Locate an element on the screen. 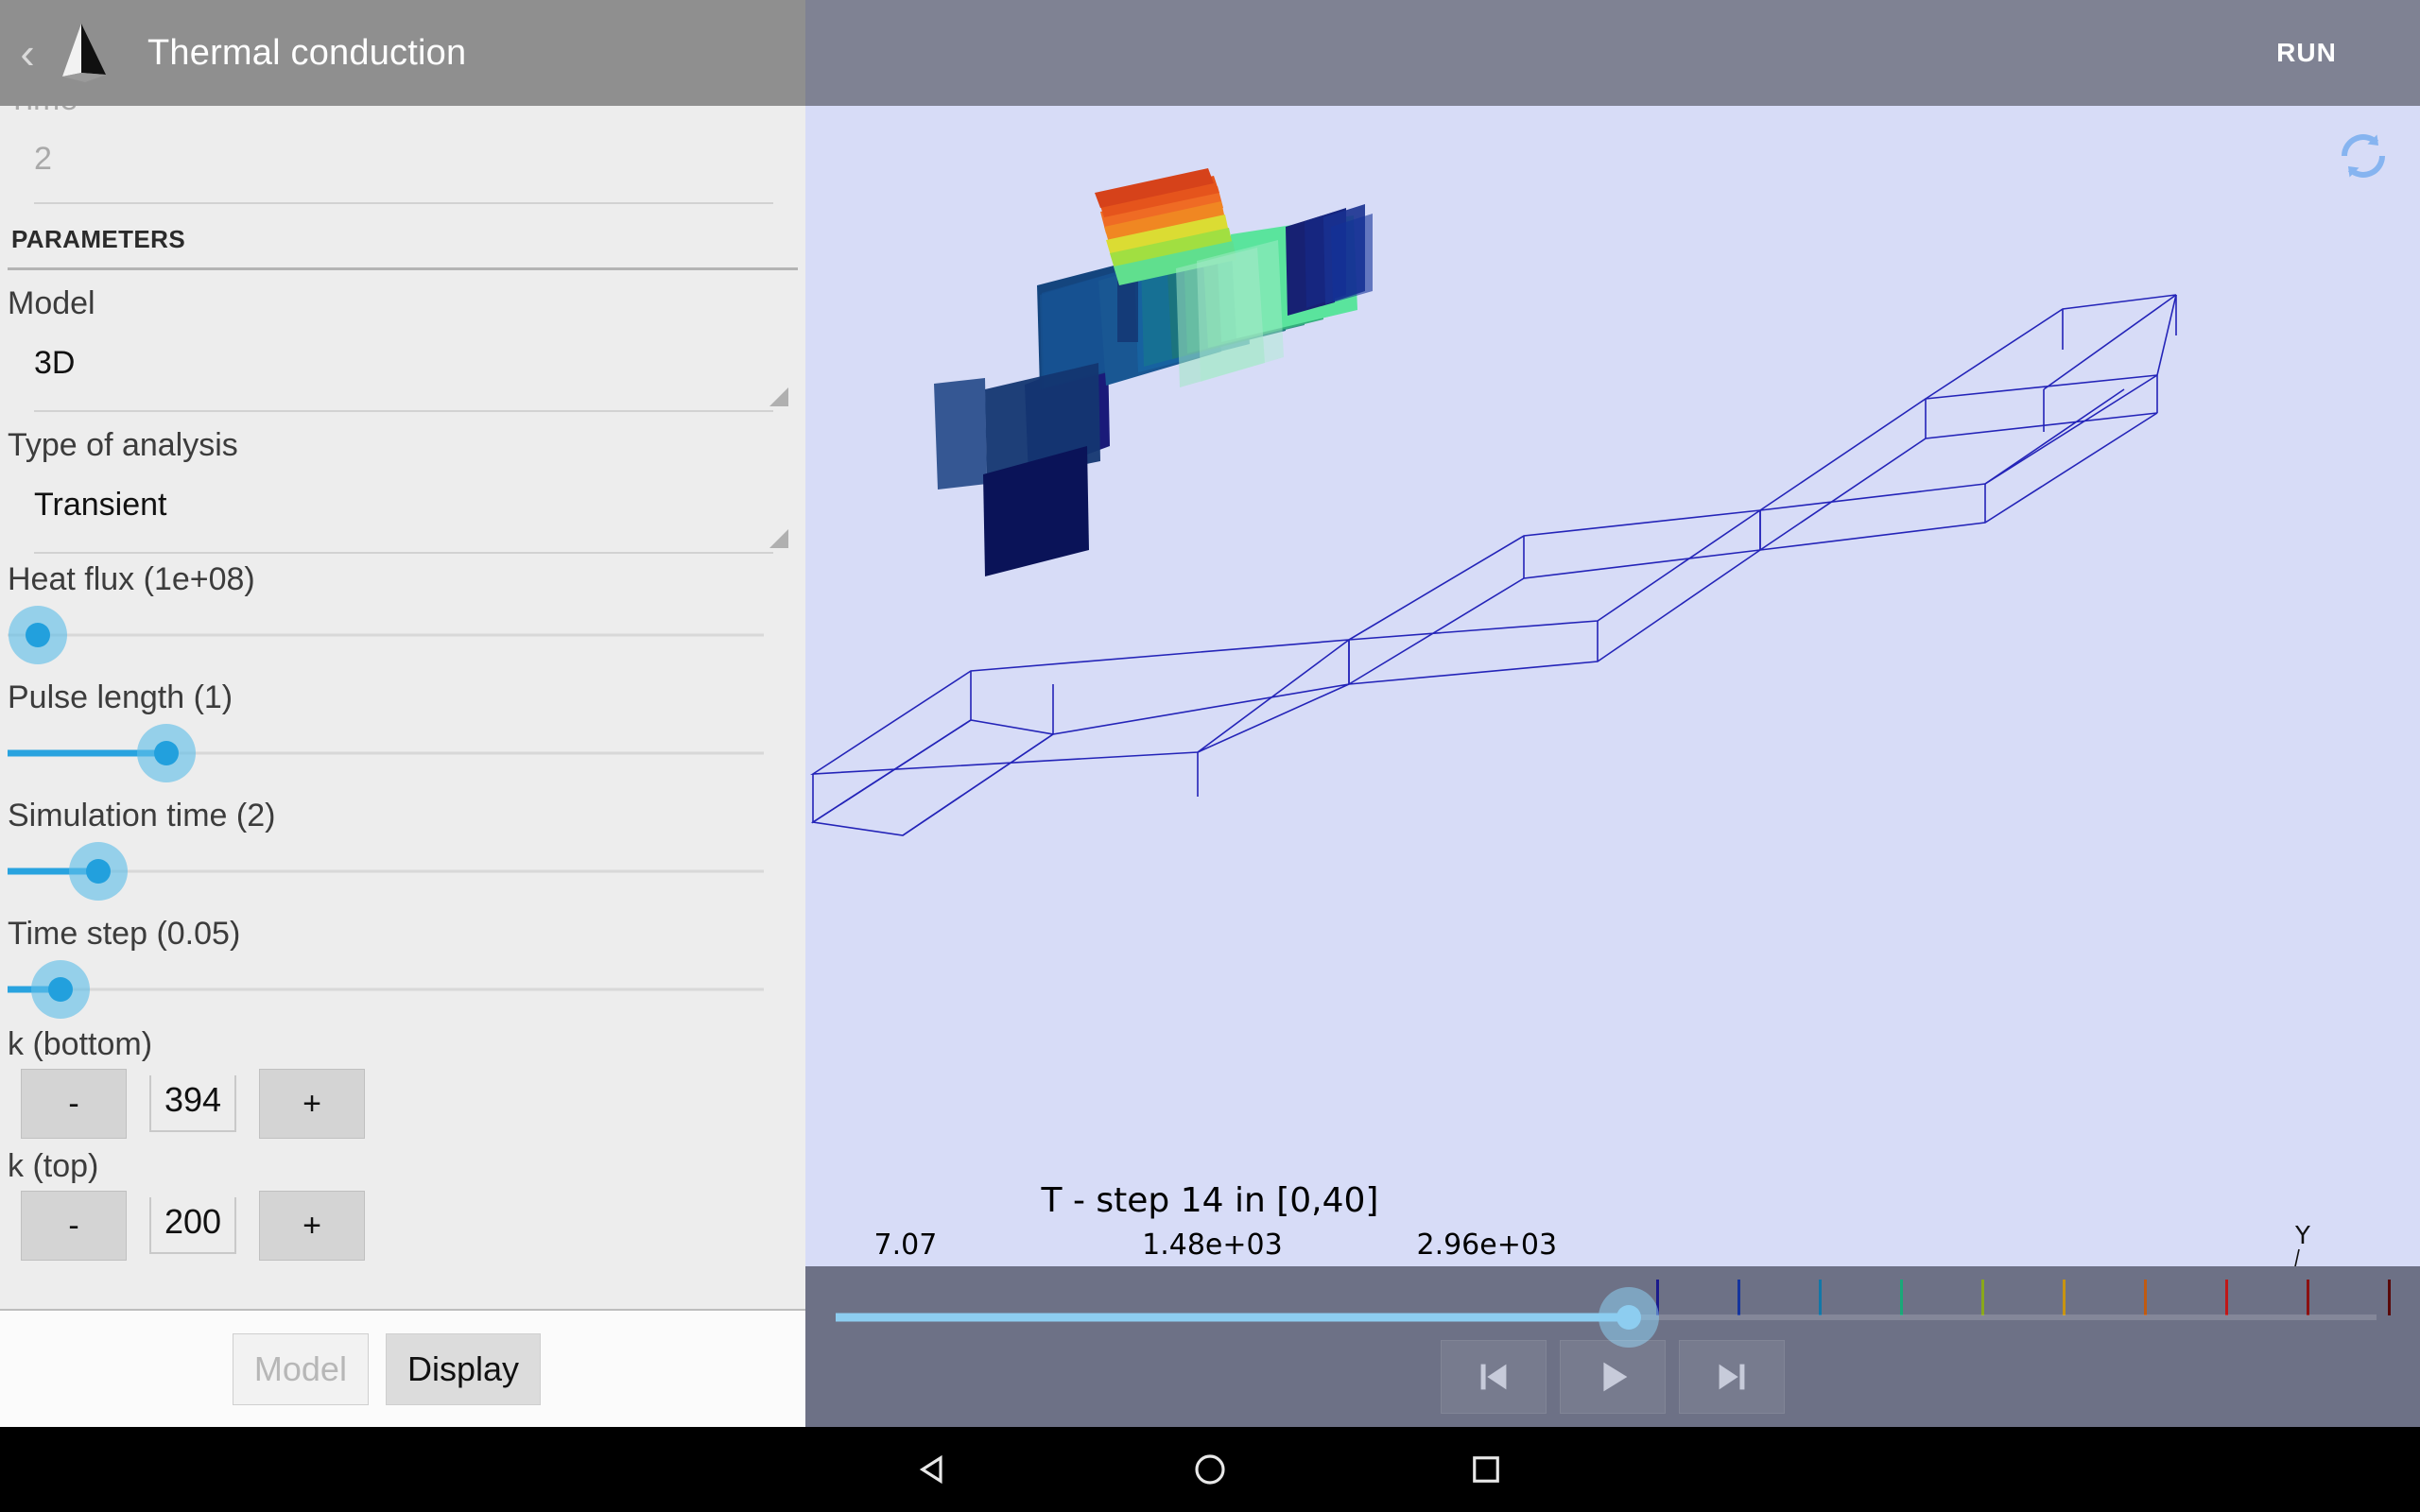  model-button: Model is located at coordinates (300, 1368).